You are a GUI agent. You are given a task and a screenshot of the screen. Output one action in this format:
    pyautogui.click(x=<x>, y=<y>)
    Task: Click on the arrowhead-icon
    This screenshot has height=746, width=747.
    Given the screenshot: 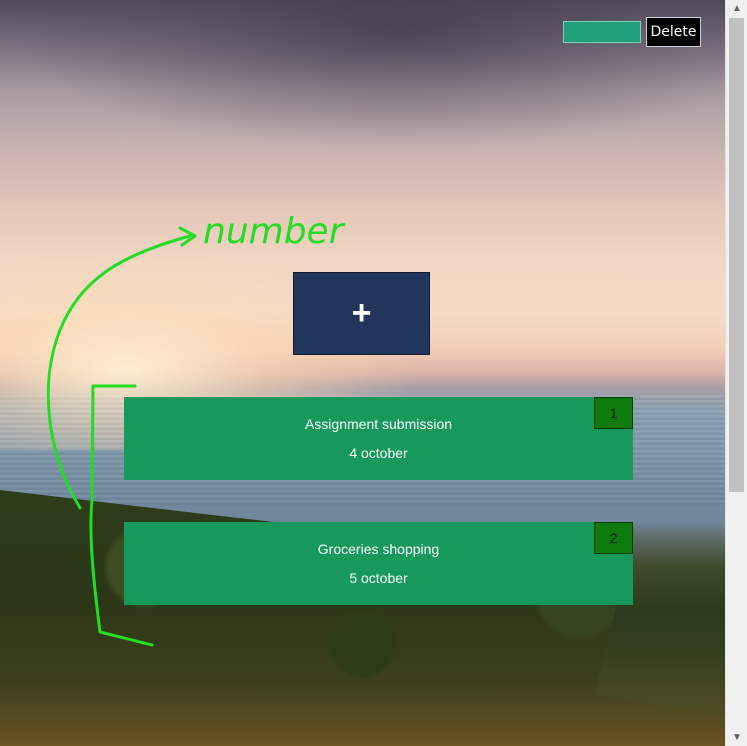 What is the action you would take?
    pyautogui.click(x=187, y=236)
    